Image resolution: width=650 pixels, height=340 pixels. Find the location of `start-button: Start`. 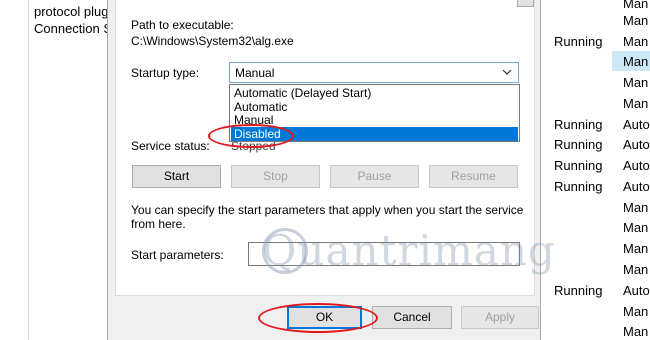

start-button: Start is located at coordinates (176, 176).